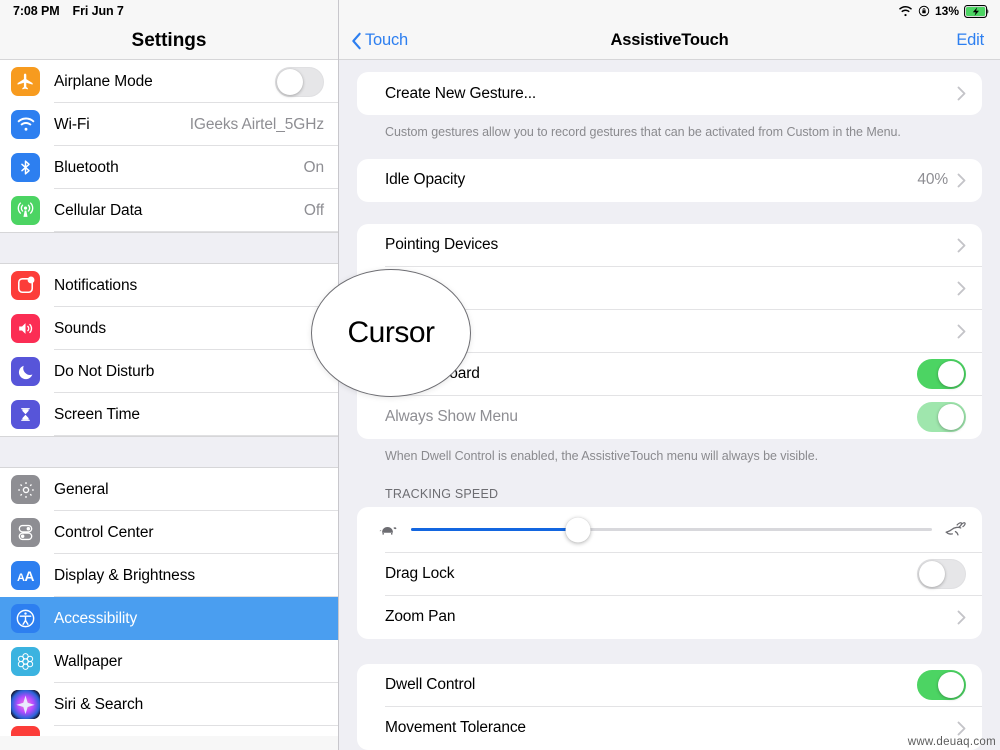 This screenshot has height=750, width=1000. I want to click on cellular-icon, so click(25, 210).